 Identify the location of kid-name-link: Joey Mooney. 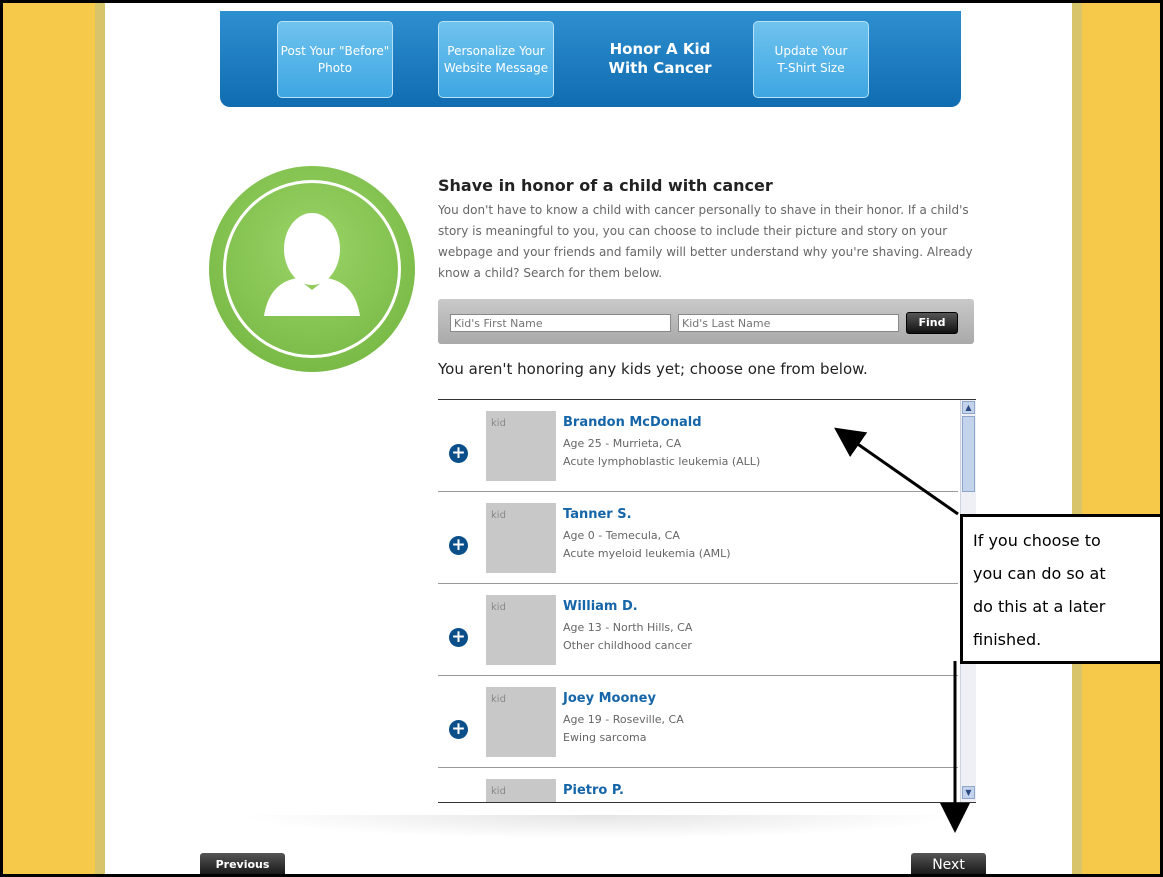
(609, 698).